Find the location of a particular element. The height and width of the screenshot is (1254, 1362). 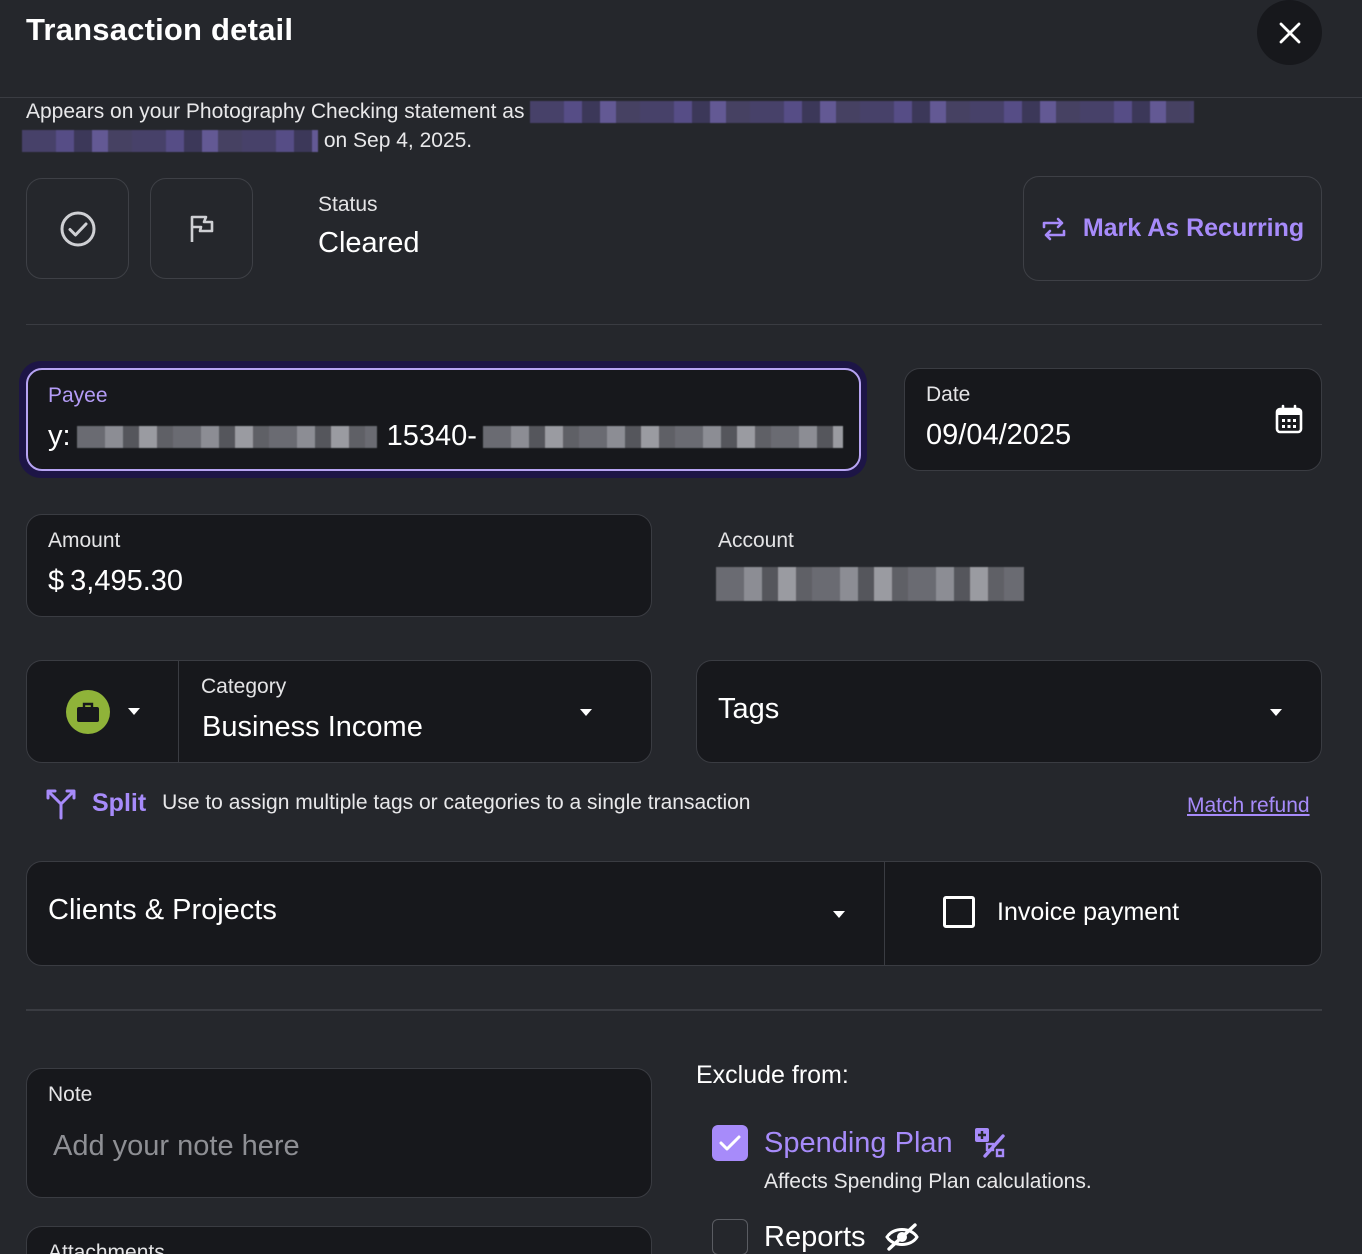

flag-button is located at coordinates (201, 228).